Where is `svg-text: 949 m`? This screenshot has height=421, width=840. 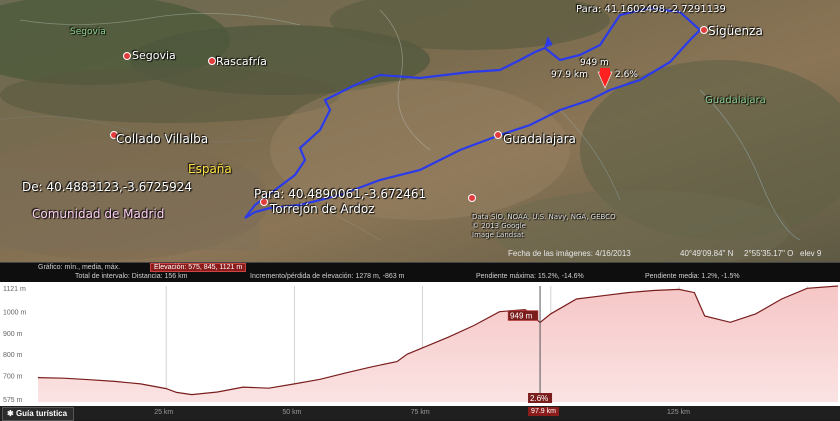
svg-text: 949 m is located at coordinates (521, 316).